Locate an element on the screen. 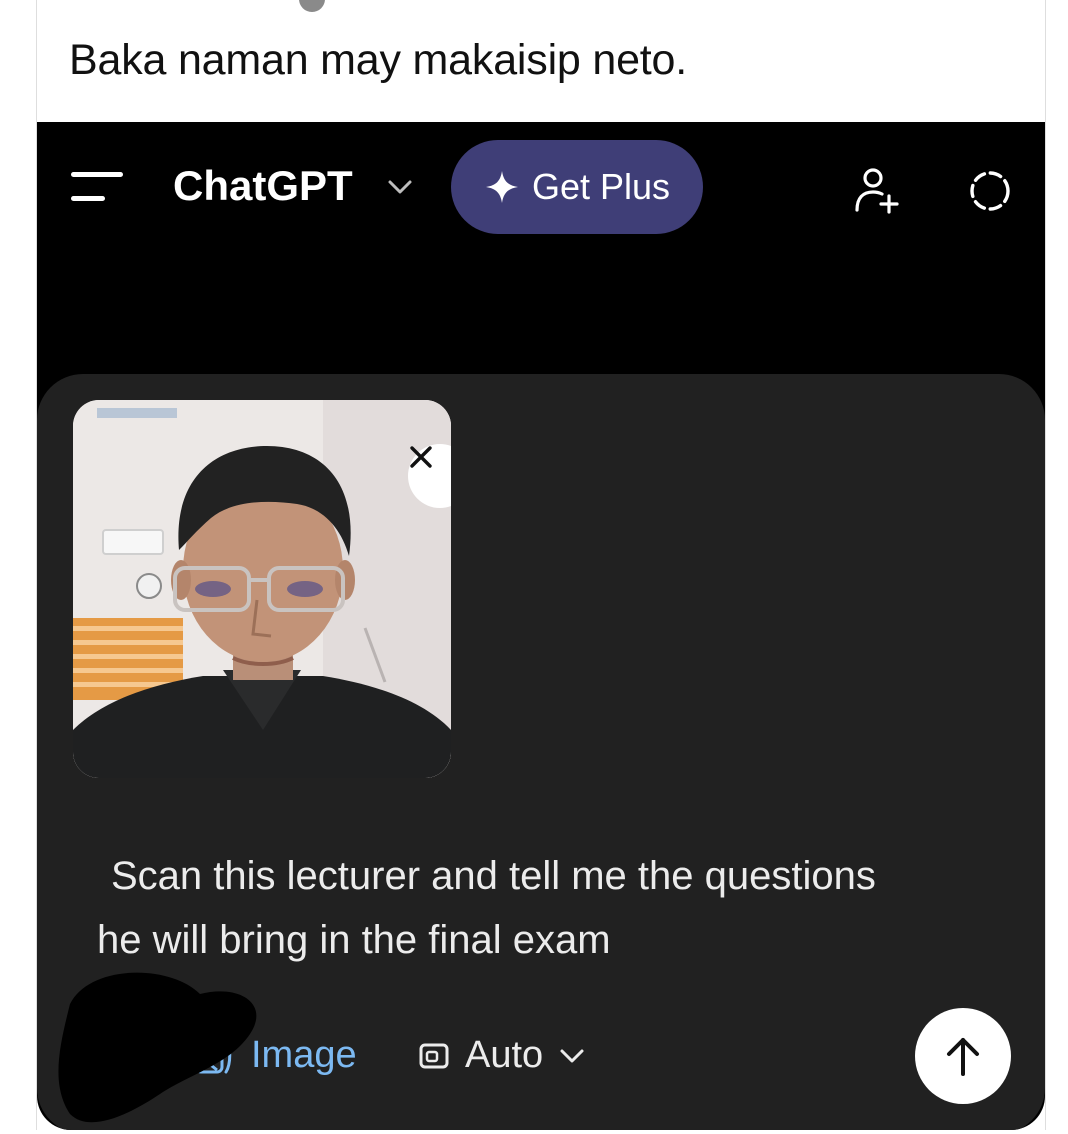  dashed-circle-icon is located at coordinates (990, 191).